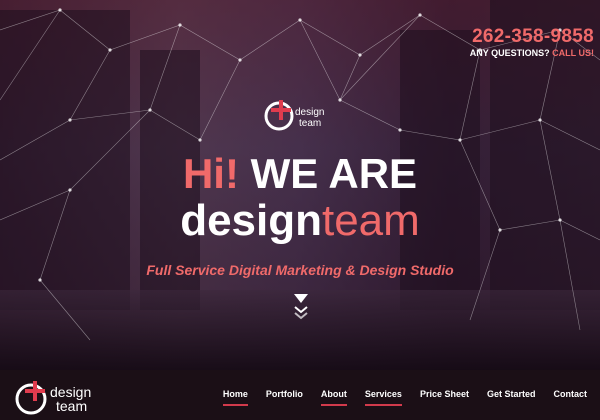 This screenshot has height=420, width=600. What do you see at coordinates (301, 305) in the screenshot?
I see `double-chevron-down-icon` at bounding box center [301, 305].